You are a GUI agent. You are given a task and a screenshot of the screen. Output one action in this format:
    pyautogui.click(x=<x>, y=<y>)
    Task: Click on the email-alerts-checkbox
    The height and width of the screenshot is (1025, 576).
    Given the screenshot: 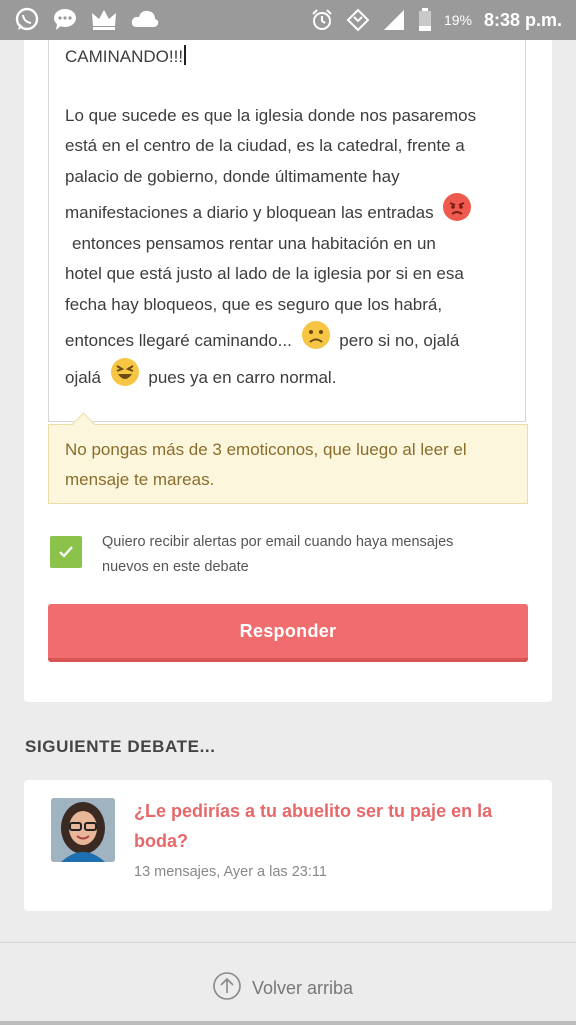 What is the action you would take?
    pyautogui.click(x=66, y=552)
    